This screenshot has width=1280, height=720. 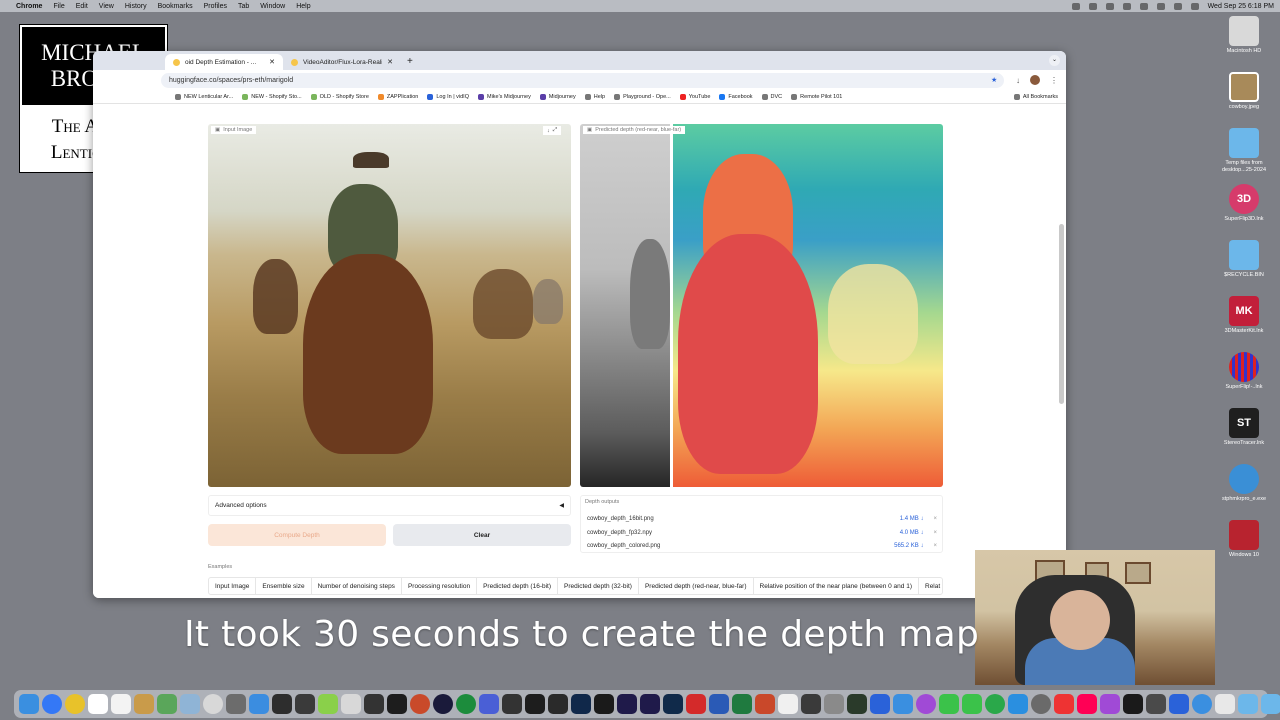 What do you see at coordinates (834, 704) in the screenshot?
I see `calculator-icon` at bounding box center [834, 704].